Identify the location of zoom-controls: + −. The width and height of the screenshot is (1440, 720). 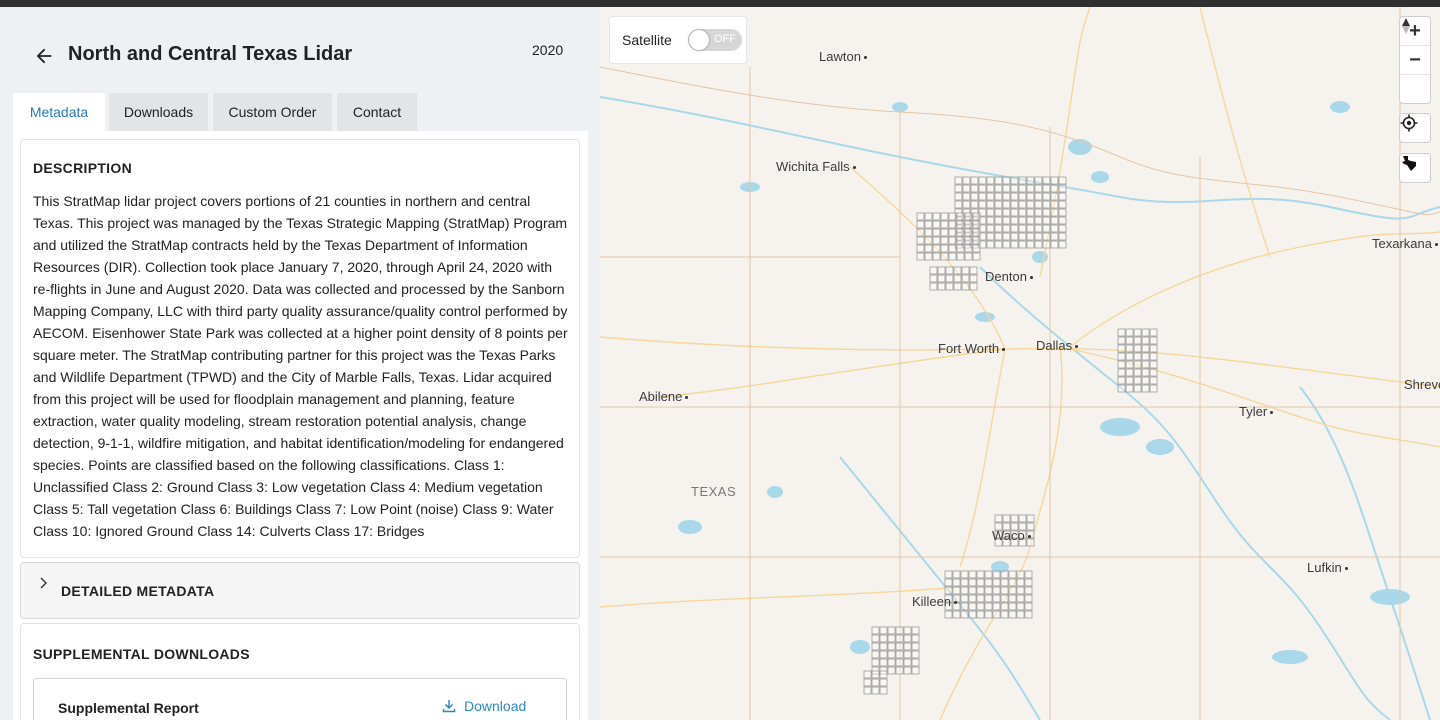
(1415, 60).